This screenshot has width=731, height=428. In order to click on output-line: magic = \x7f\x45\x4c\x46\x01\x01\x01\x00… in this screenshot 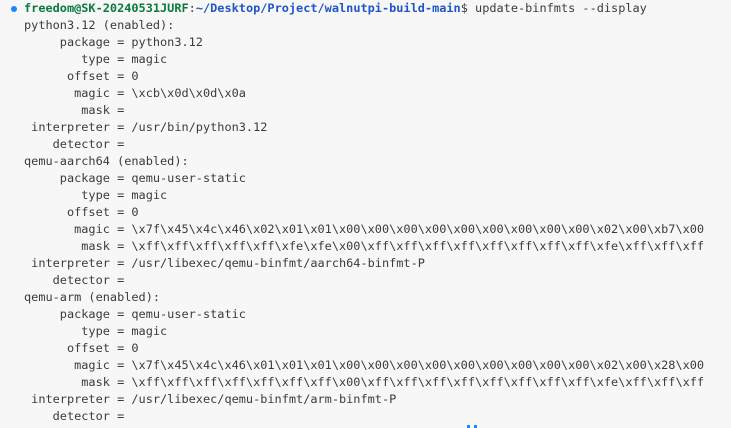, I will do `click(364, 365)`.